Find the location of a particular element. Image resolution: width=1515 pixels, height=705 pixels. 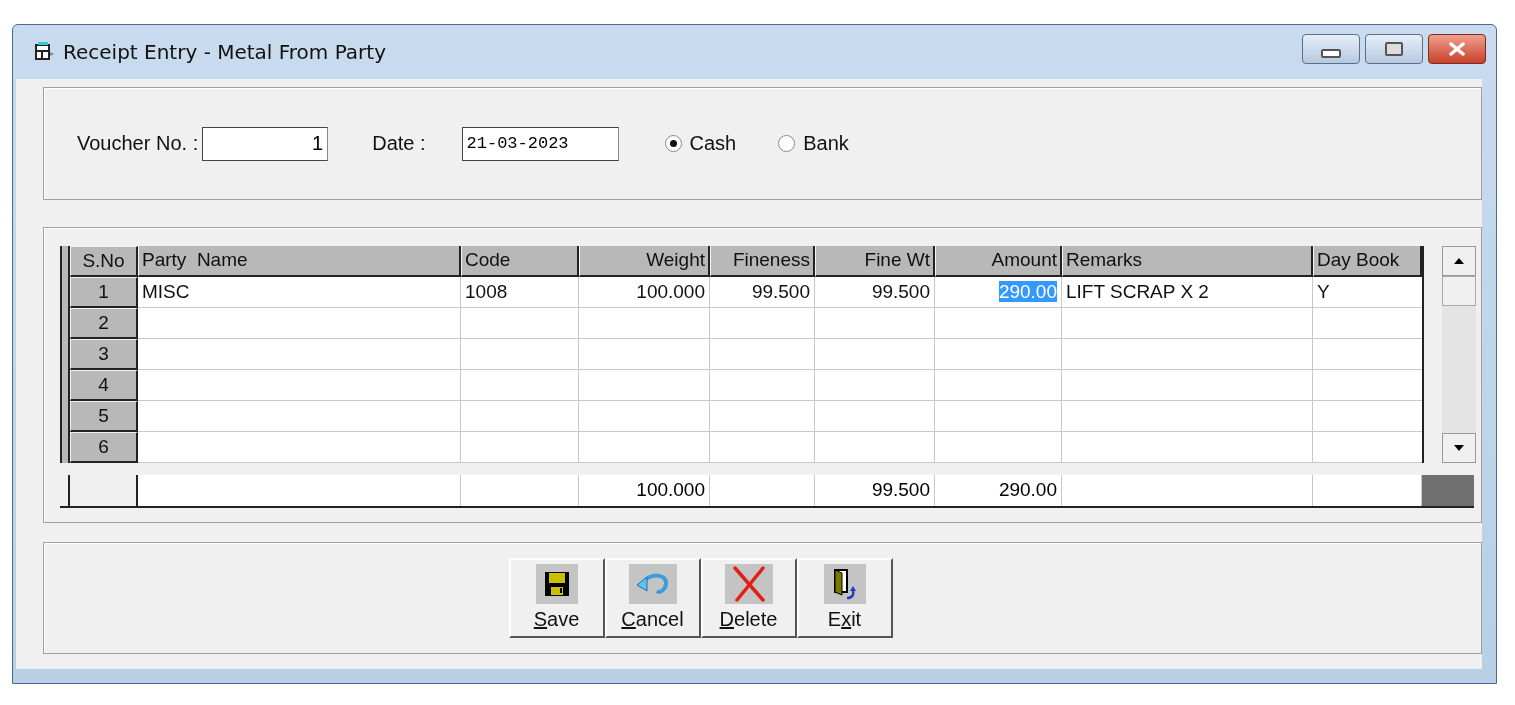

total-cell: 100.000 is located at coordinates (644, 490).